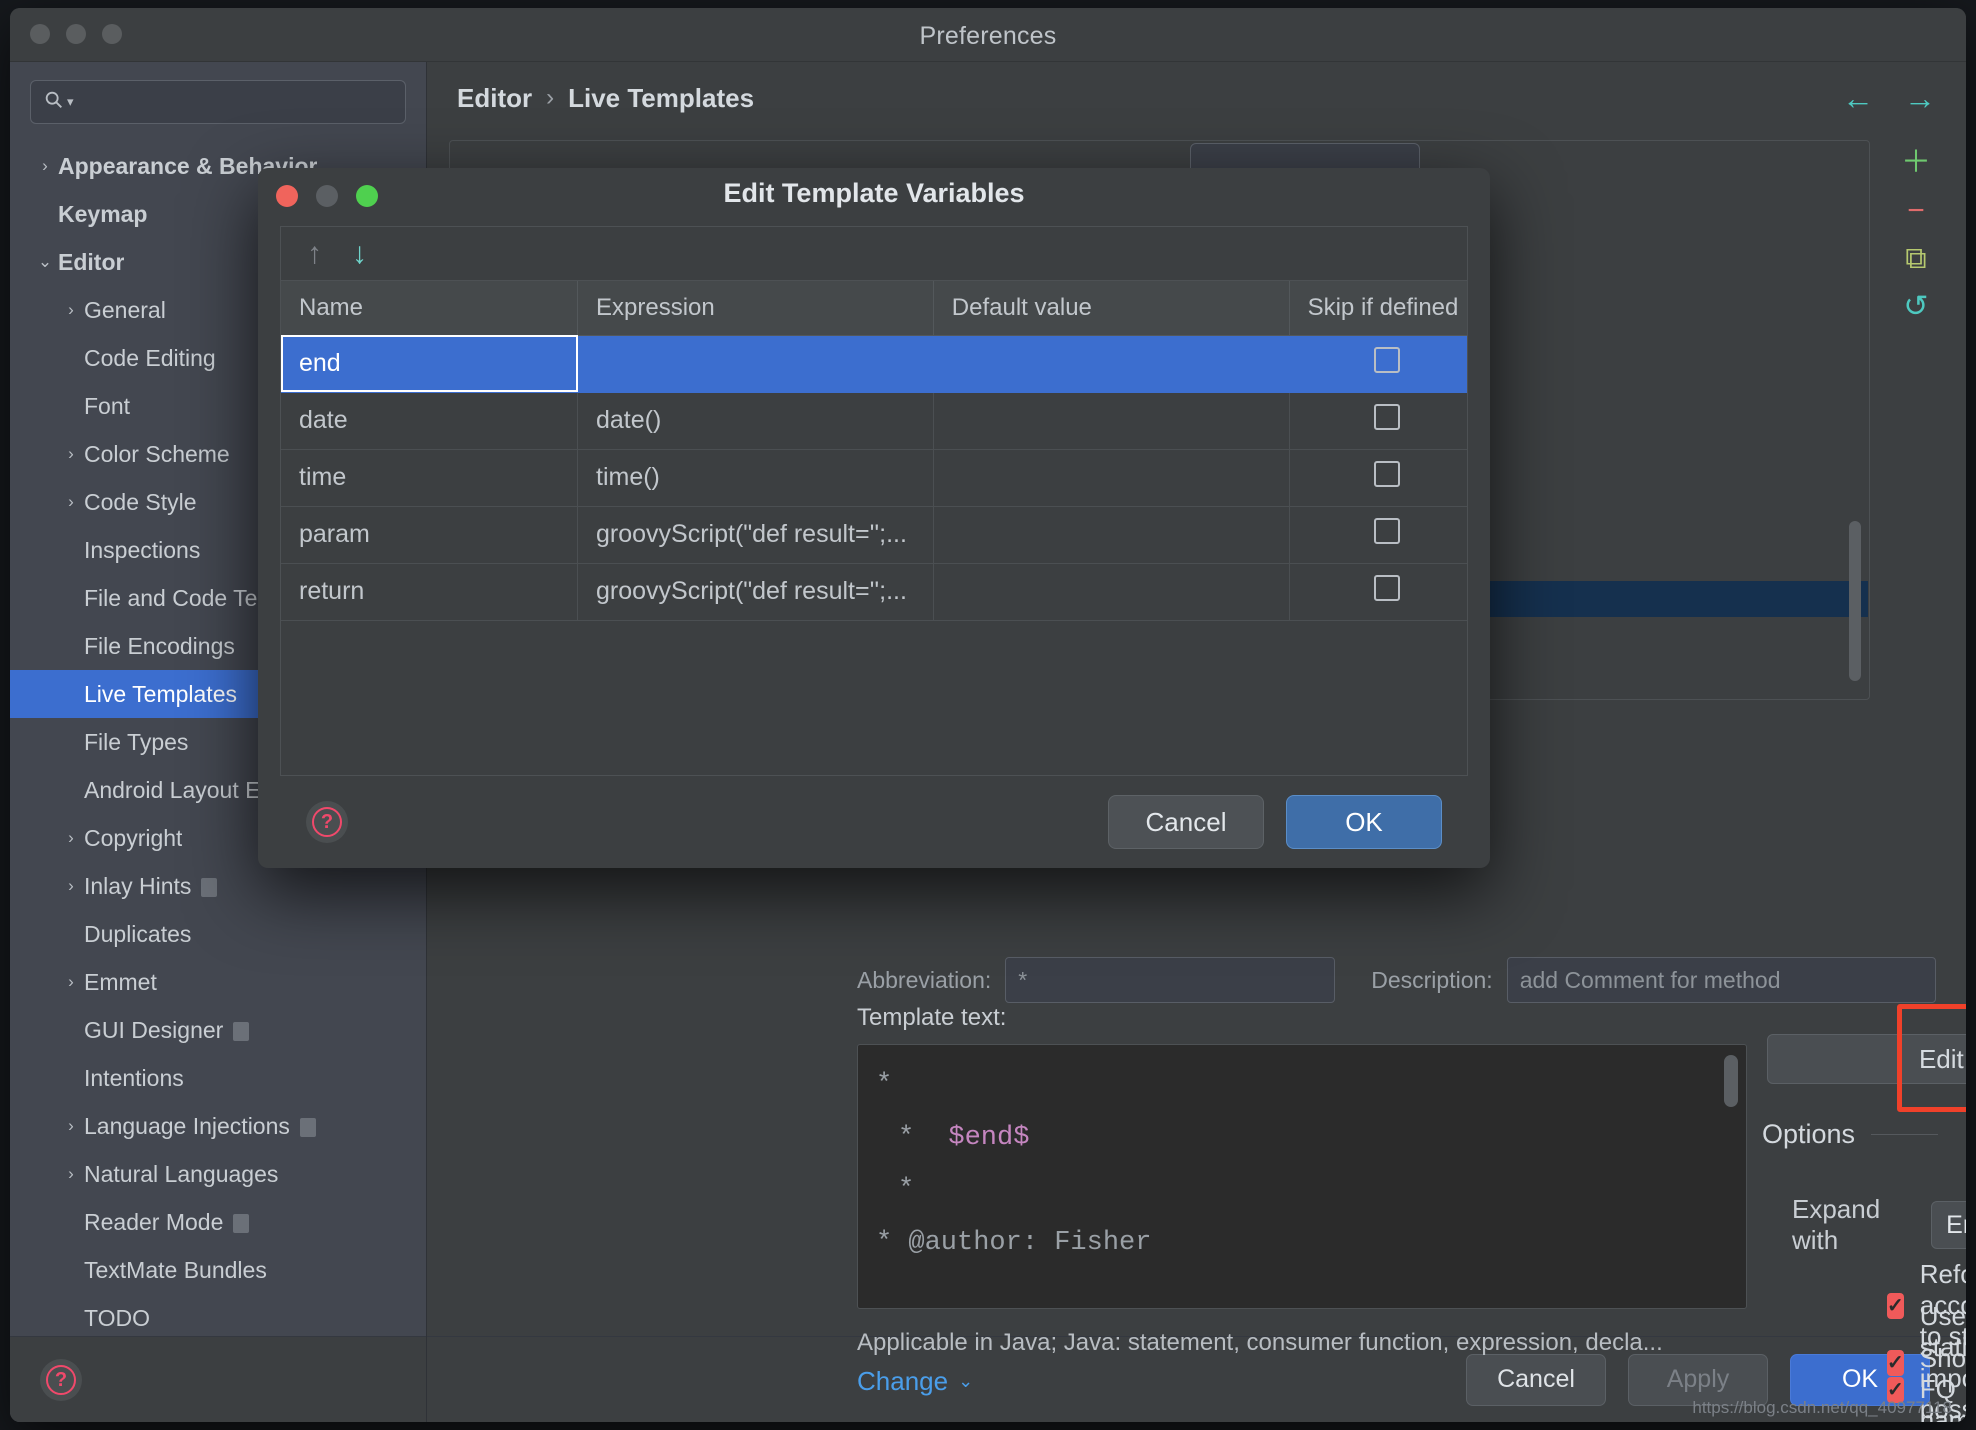  What do you see at coordinates (1866, 1059) in the screenshot?
I see `edit-variables-button: Edit variables` at bounding box center [1866, 1059].